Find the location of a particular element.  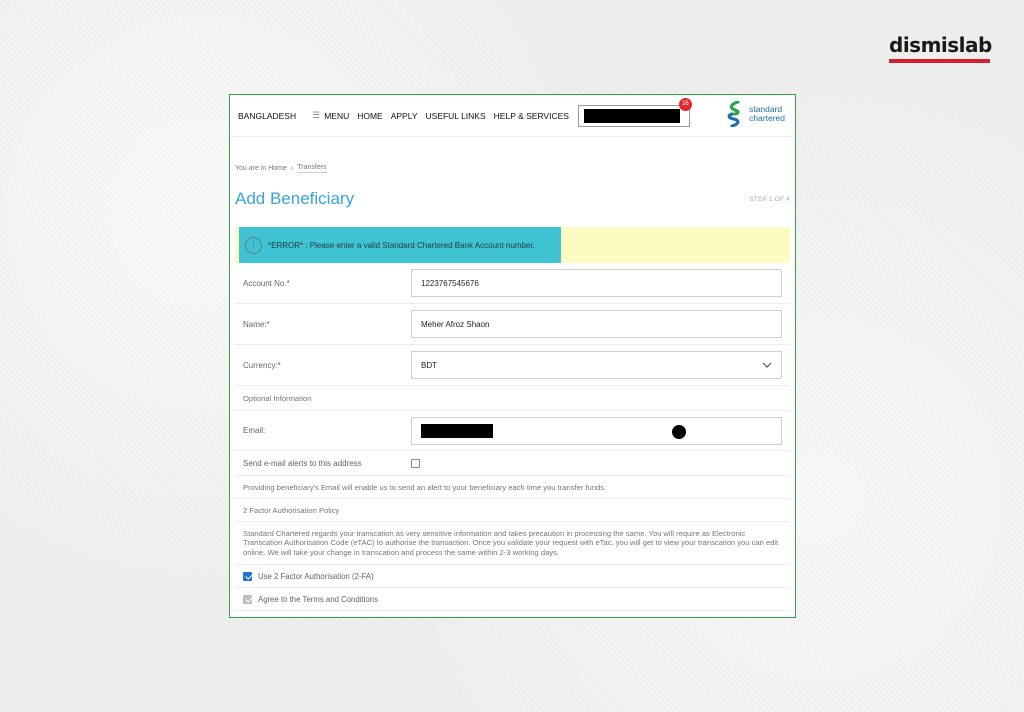

nav-menu: ☰ MENU is located at coordinates (330, 115).